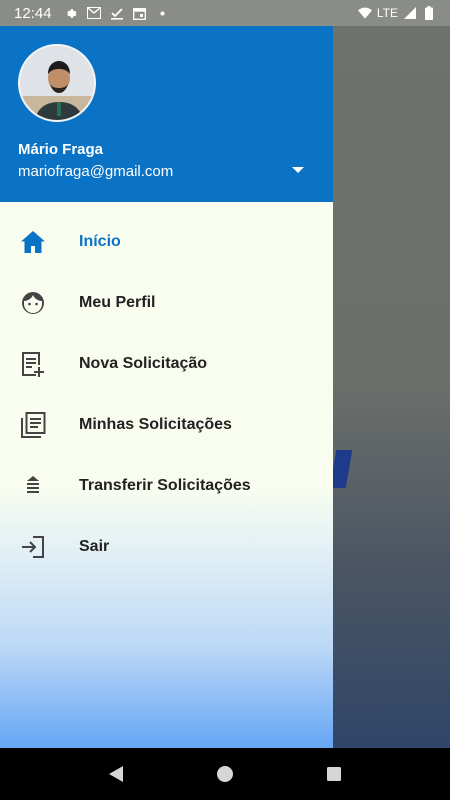  I want to click on user-email: mariofraga@gmail.com, so click(96, 171).